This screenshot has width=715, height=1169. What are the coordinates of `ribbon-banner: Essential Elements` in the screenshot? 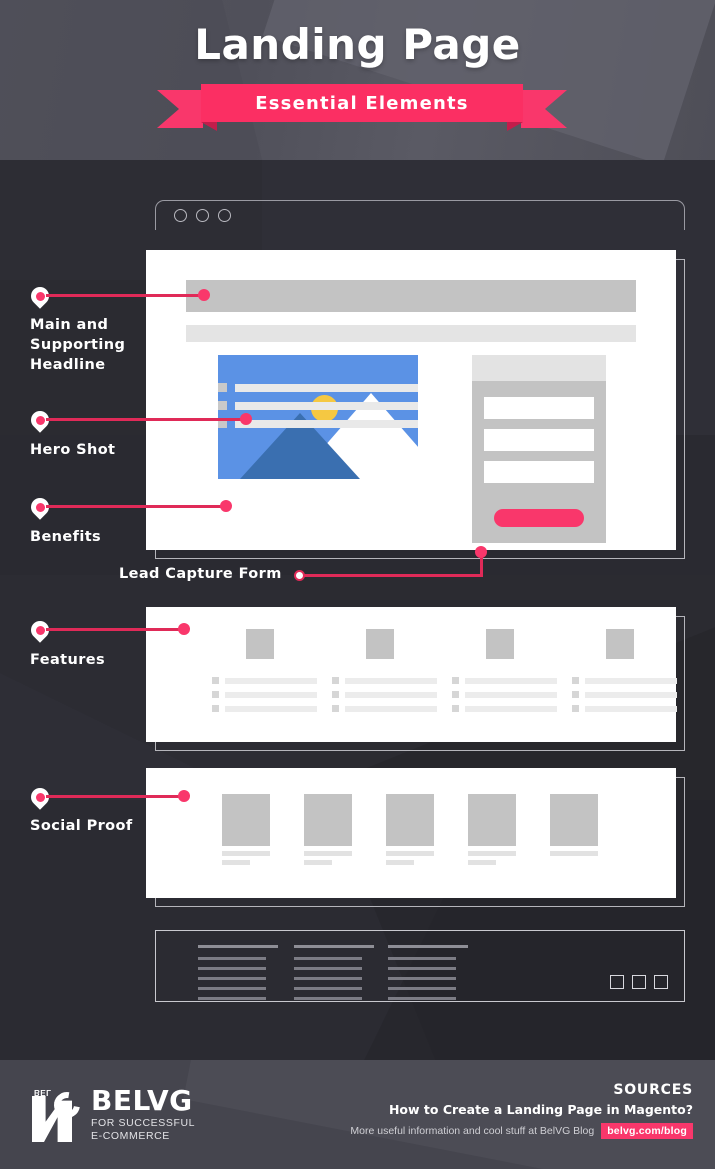 It's located at (362, 107).